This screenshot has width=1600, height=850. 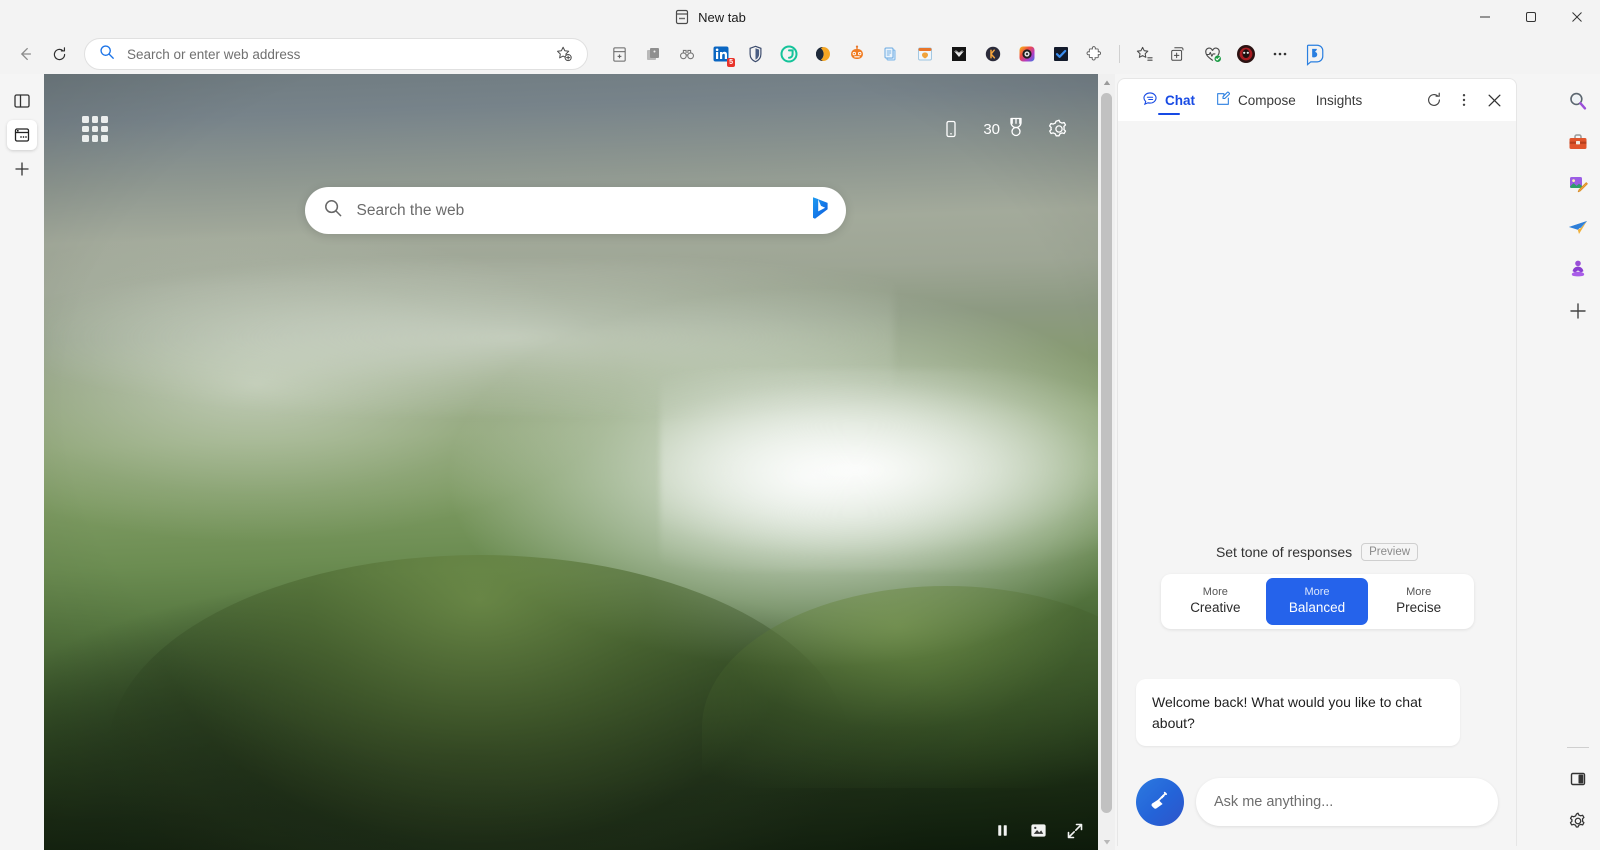 What do you see at coordinates (1106, 453) in the screenshot?
I see `scrollbar-thumb` at bounding box center [1106, 453].